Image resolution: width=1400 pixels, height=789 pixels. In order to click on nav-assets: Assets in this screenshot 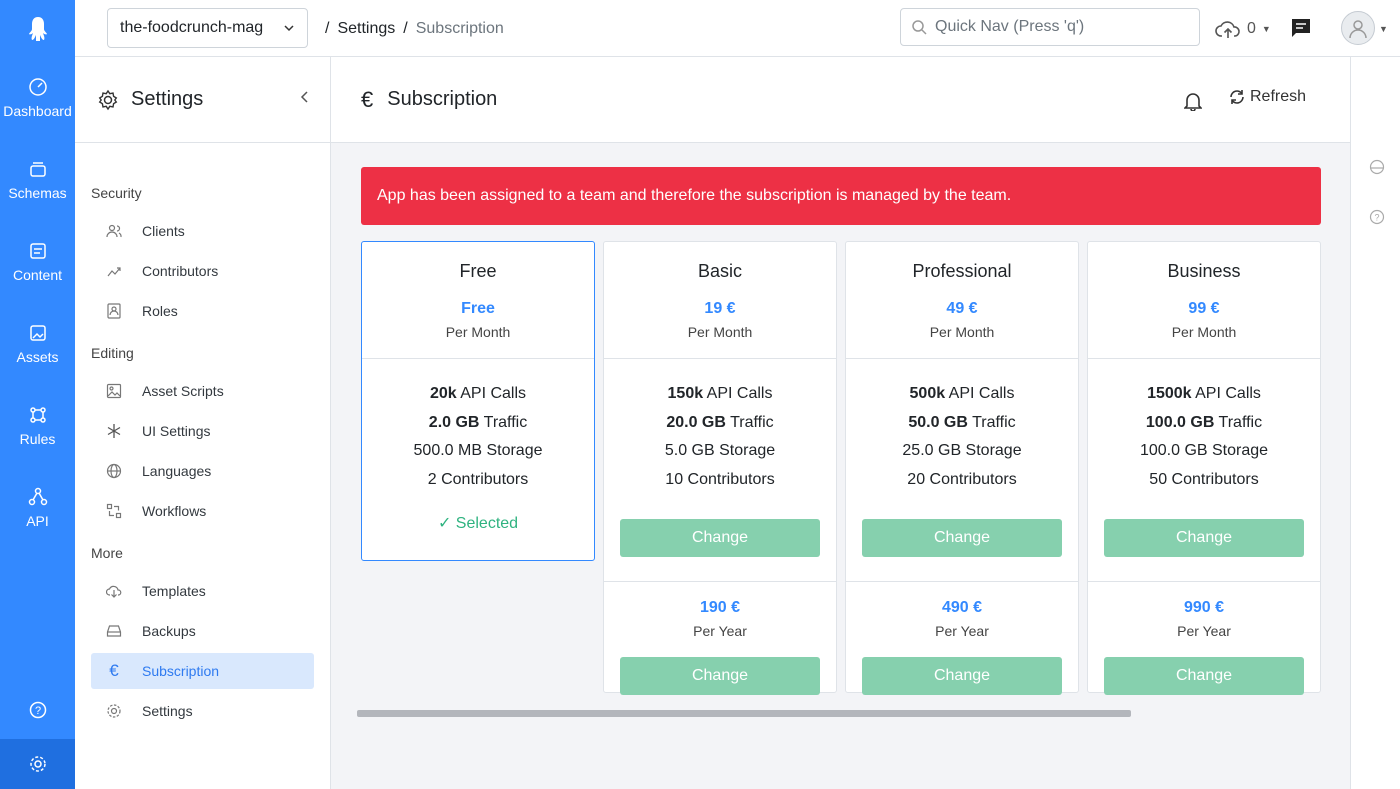, I will do `click(37, 344)`.